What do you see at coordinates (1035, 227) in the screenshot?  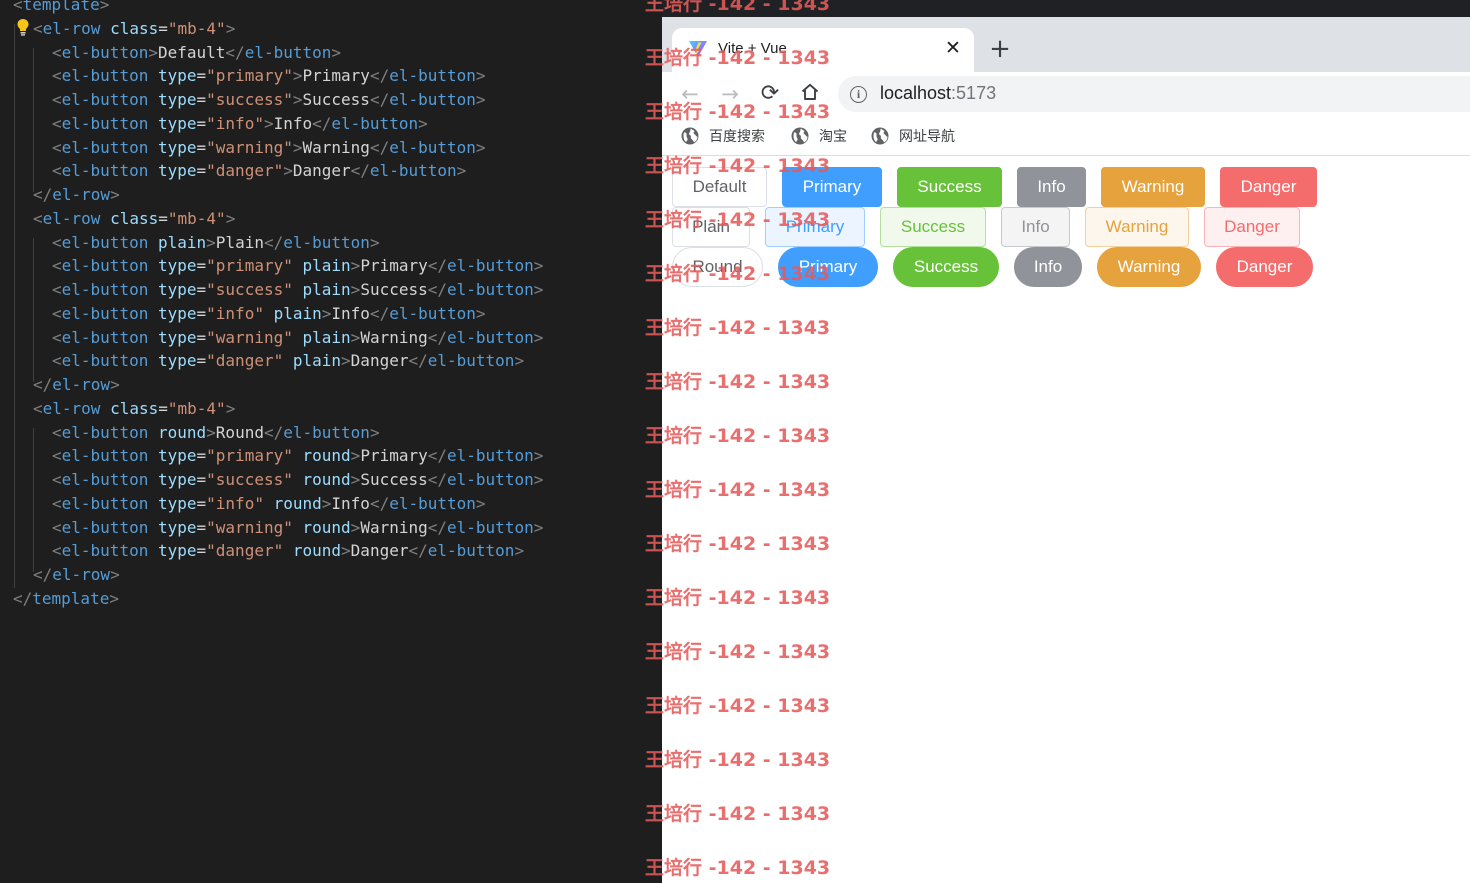 I see `info-plain-button: Info` at bounding box center [1035, 227].